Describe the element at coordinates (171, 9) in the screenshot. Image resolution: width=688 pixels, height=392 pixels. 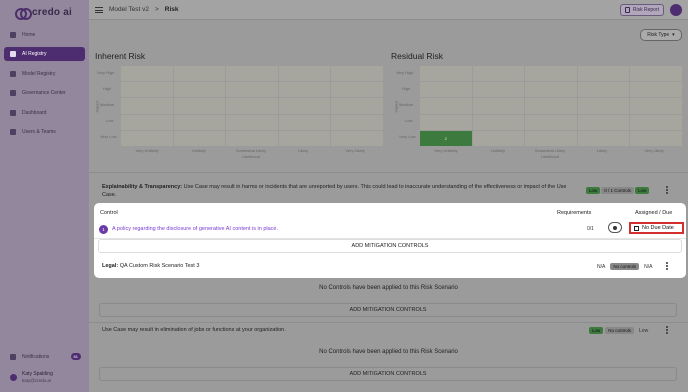
I see `breadcrumb-current: Risk` at that location.